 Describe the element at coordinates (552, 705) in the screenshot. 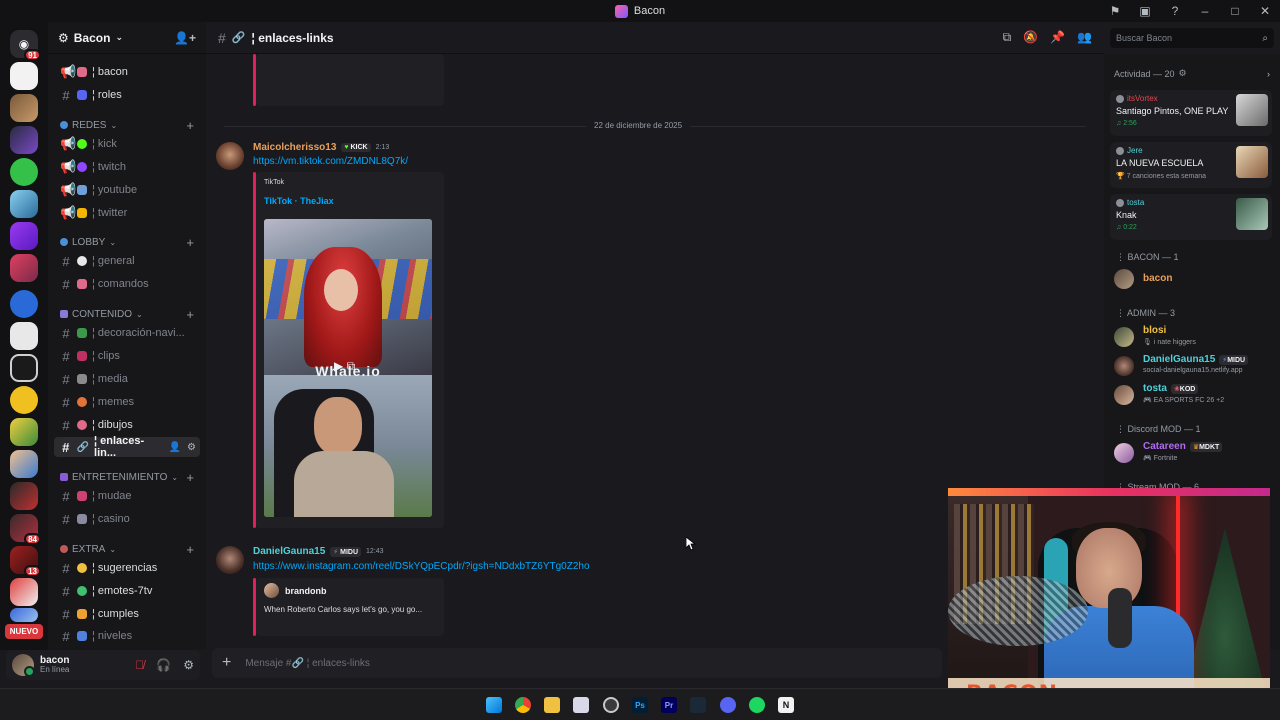

I see `file-explorer-icon` at that location.